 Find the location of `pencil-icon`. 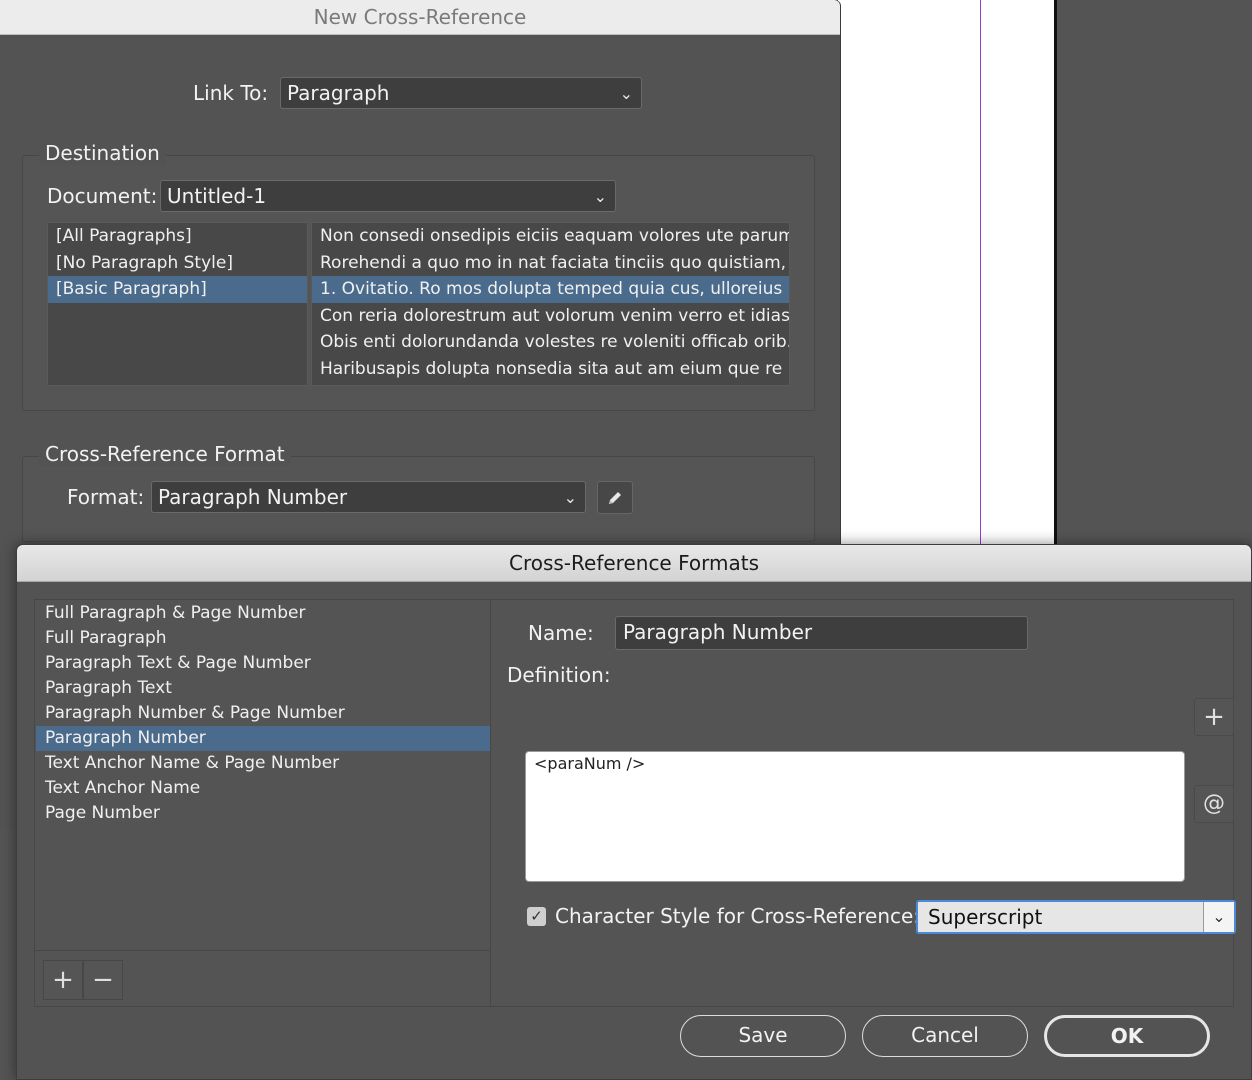

pencil-icon is located at coordinates (615, 498).